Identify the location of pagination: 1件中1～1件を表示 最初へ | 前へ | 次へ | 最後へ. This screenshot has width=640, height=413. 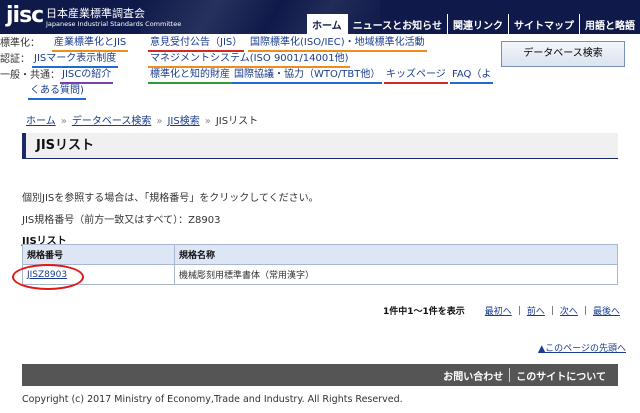
(504, 311).